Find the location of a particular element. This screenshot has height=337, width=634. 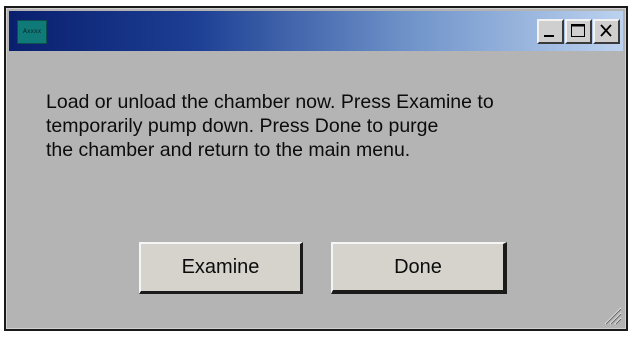

close-icon is located at coordinates (606, 30).